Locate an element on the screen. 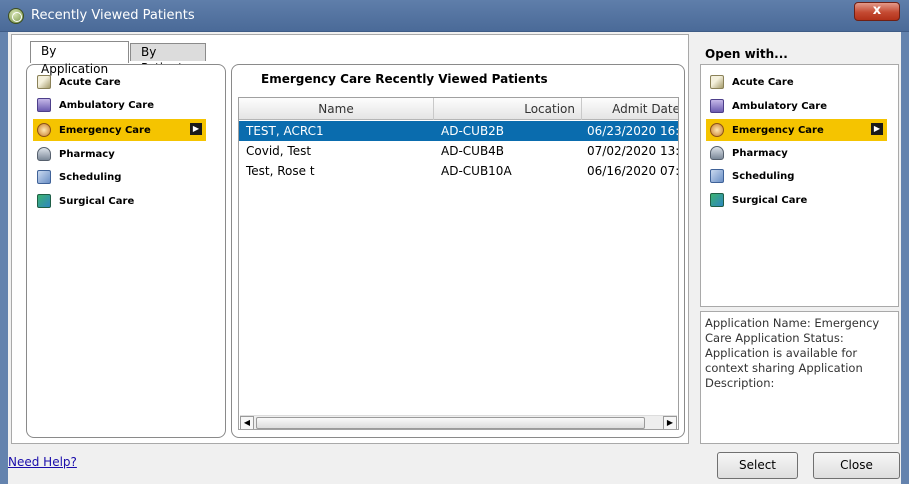  scrollbar-thumb is located at coordinates (450, 423).